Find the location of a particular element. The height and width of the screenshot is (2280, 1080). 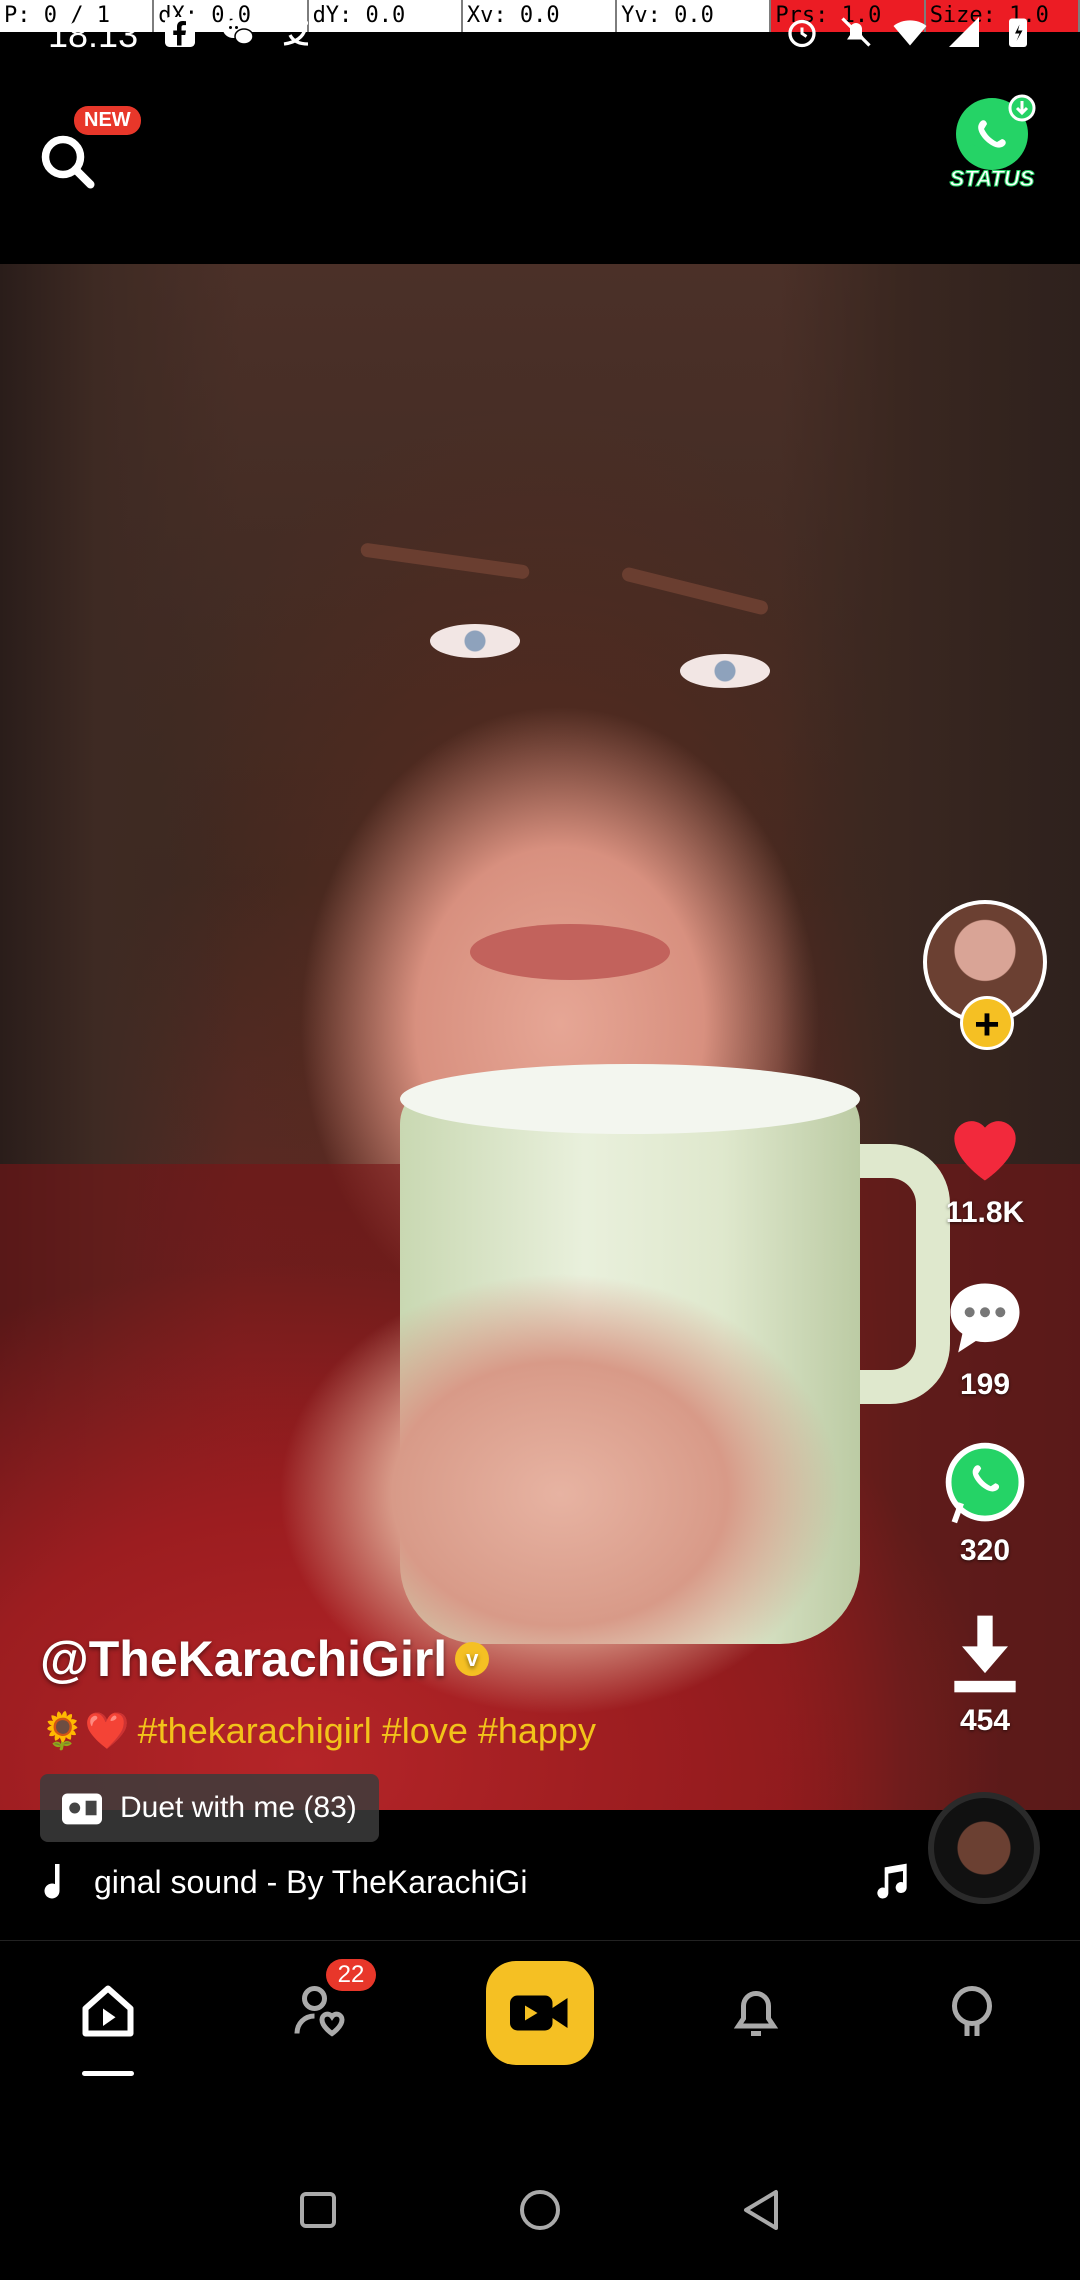

back-button is located at coordinates (762, 2210).